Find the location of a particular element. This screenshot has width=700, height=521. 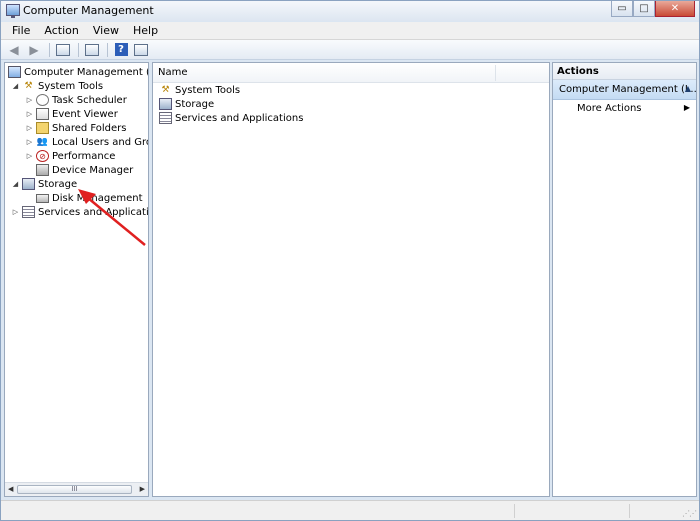

shared-folder-icon is located at coordinates (42, 128).